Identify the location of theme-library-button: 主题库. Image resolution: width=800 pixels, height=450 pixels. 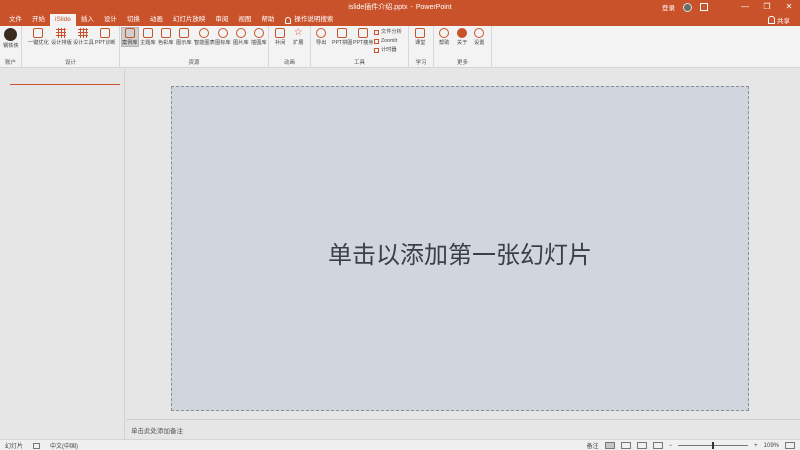
(148, 37).